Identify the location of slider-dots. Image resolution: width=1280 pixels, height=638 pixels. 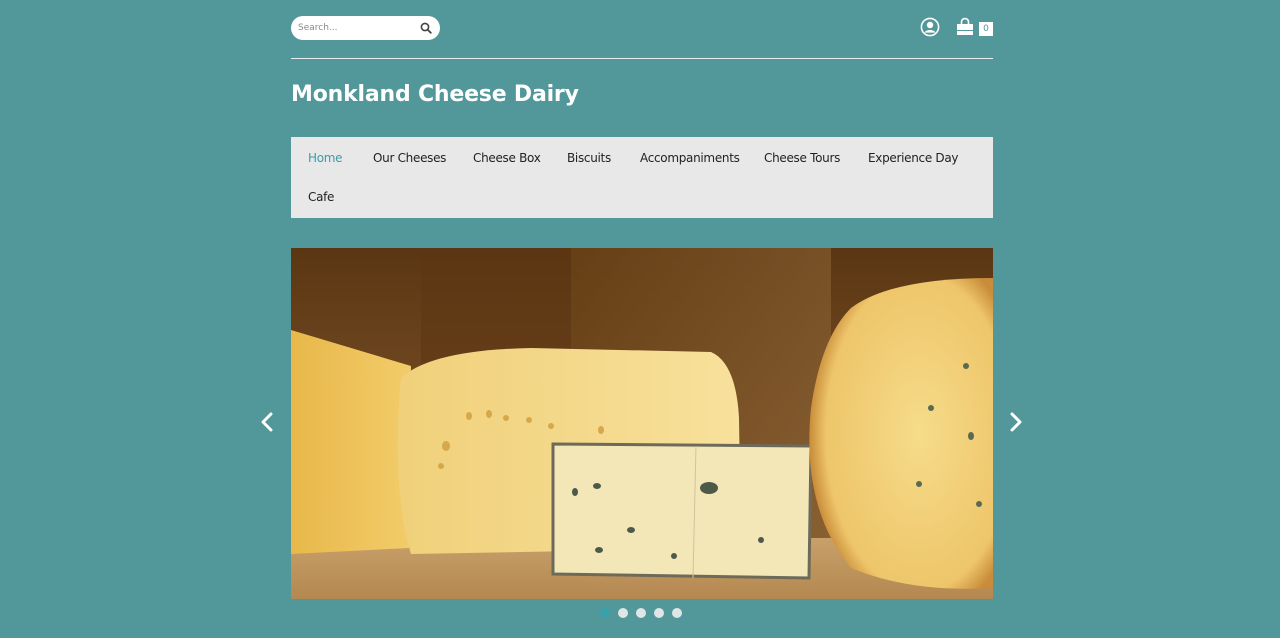
(645, 614).